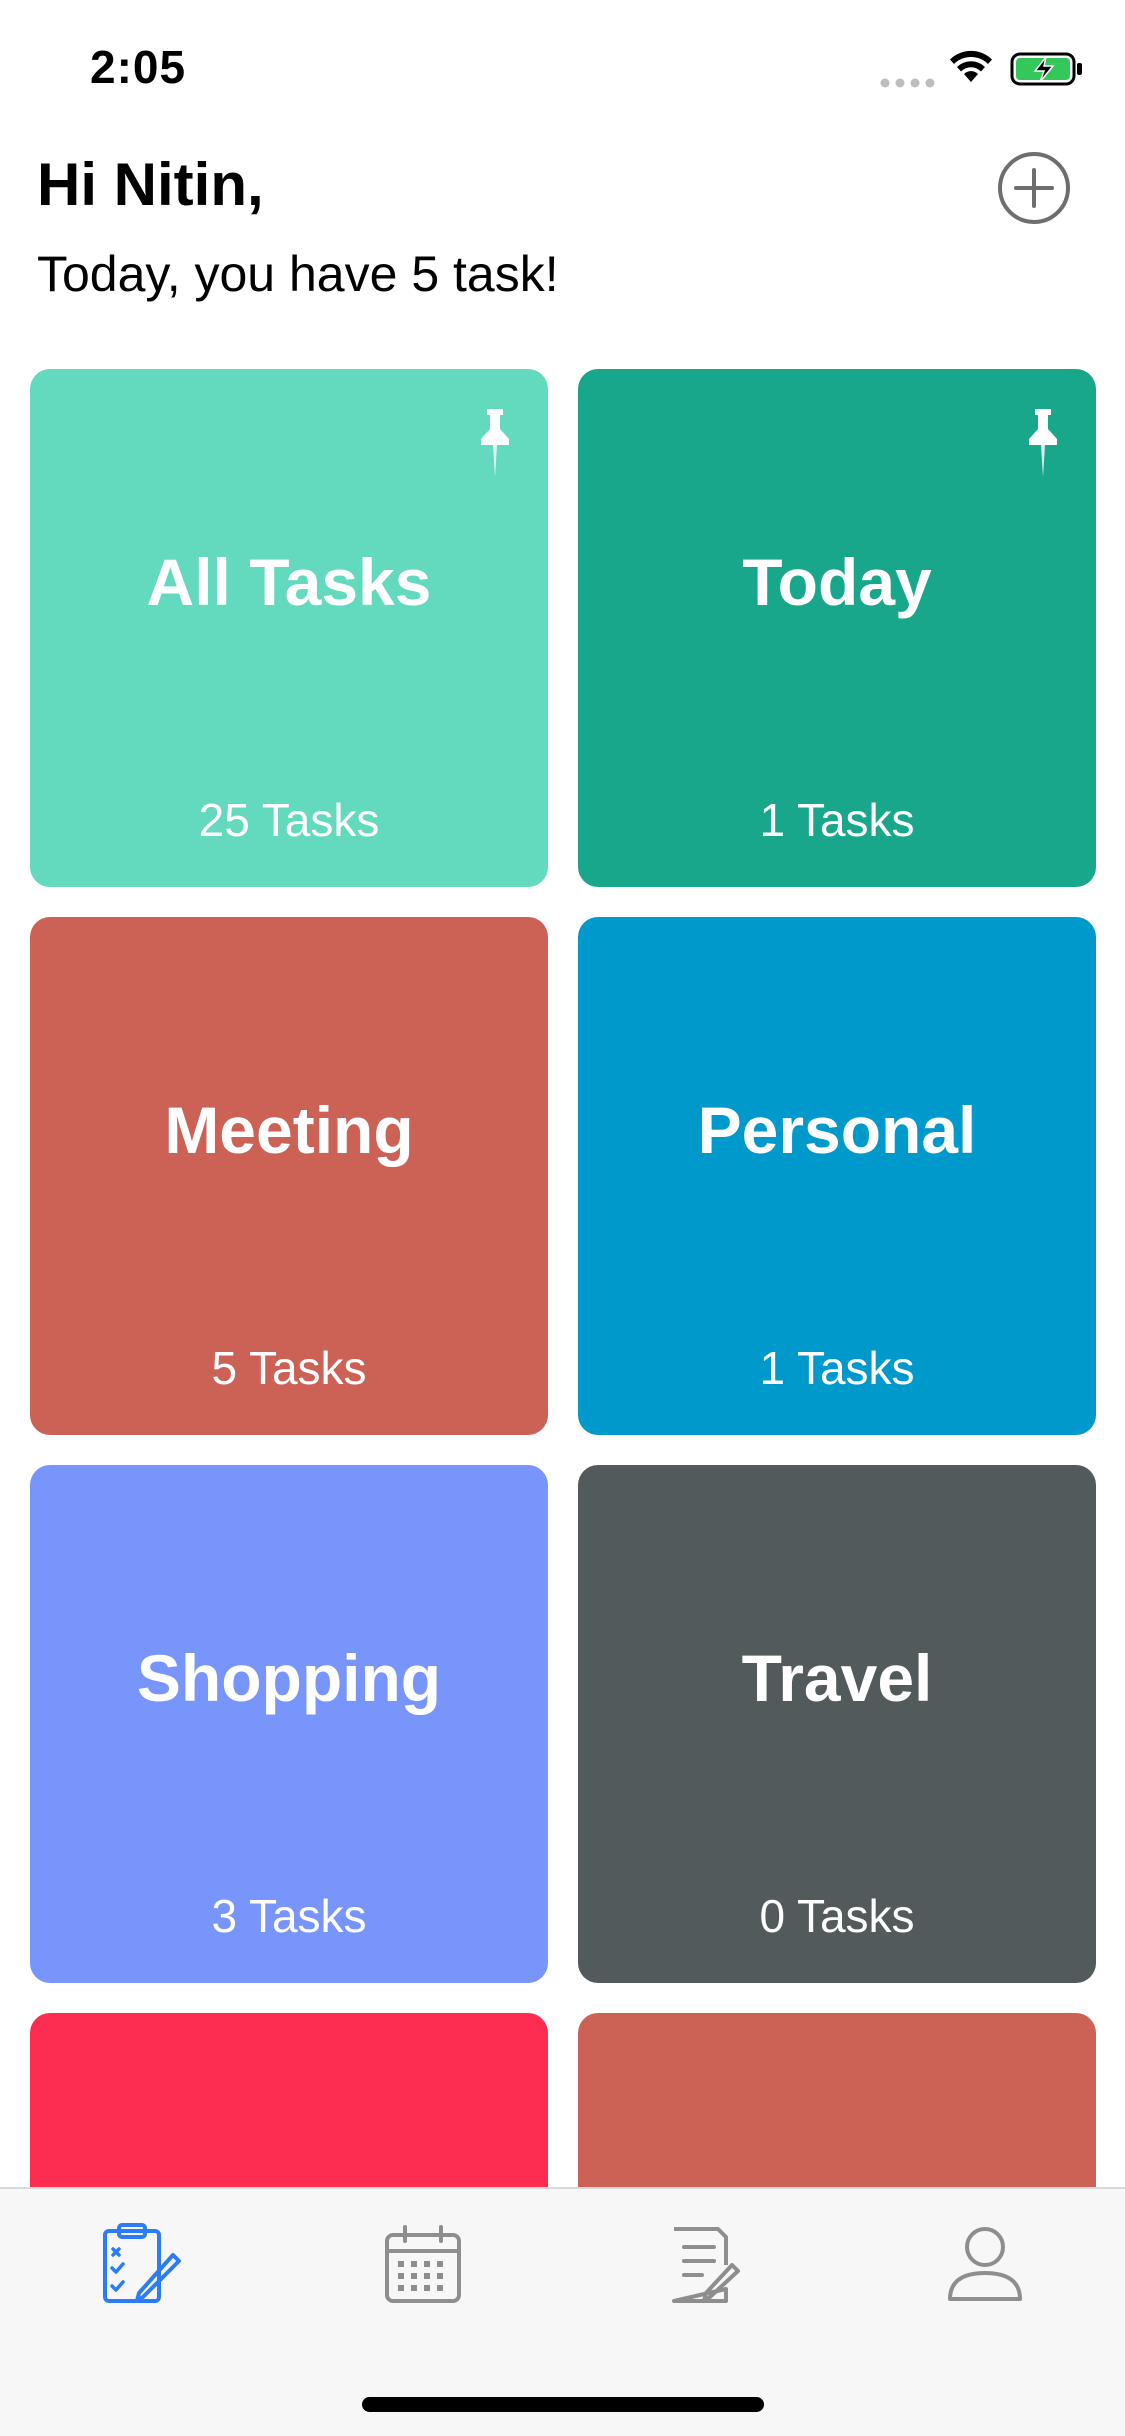 This screenshot has width=1125, height=2436. I want to click on category-card-personal: Personal 1 Tasks, so click(837, 1176).